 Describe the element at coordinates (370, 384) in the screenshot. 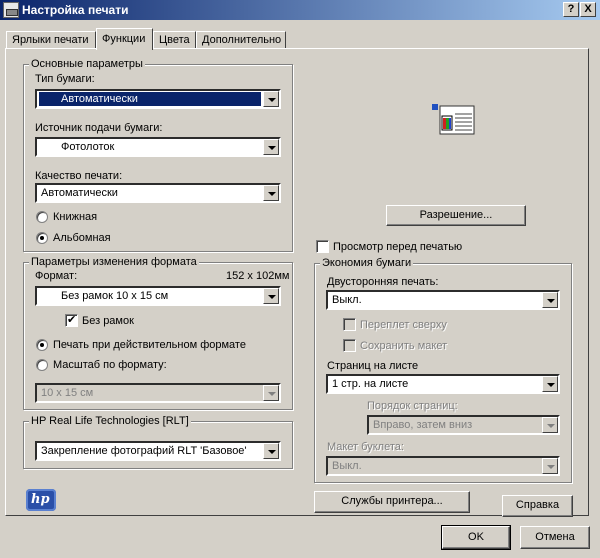

I see `pages-per-sheet-value: 1 стр. на листе` at that location.